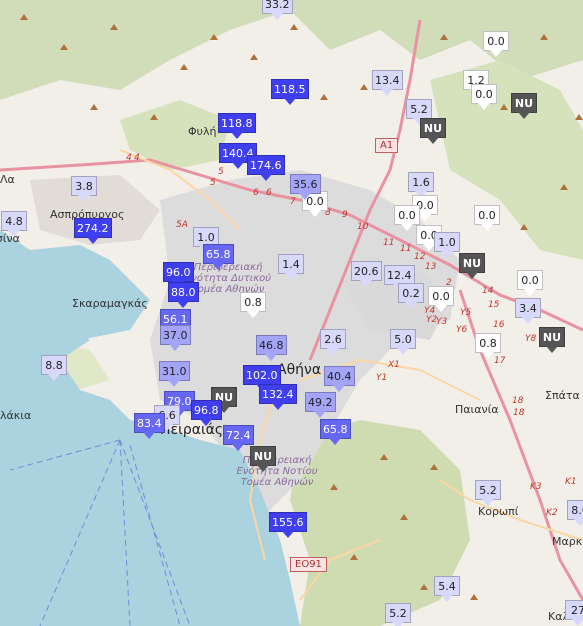 This screenshot has width=583, height=626. What do you see at coordinates (447, 245) in the screenshot?
I see `station-marker: 1.0` at bounding box center [447, 245].